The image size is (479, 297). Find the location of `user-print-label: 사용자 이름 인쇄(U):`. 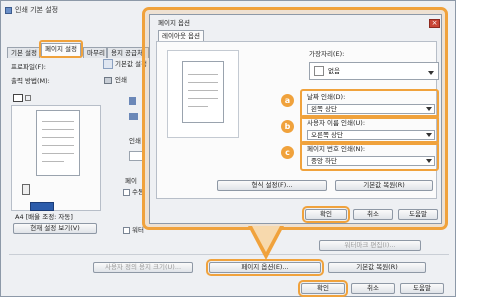

user-print-label: 사용자 이름 인쇄(U): is located at coordinates (336, 123).